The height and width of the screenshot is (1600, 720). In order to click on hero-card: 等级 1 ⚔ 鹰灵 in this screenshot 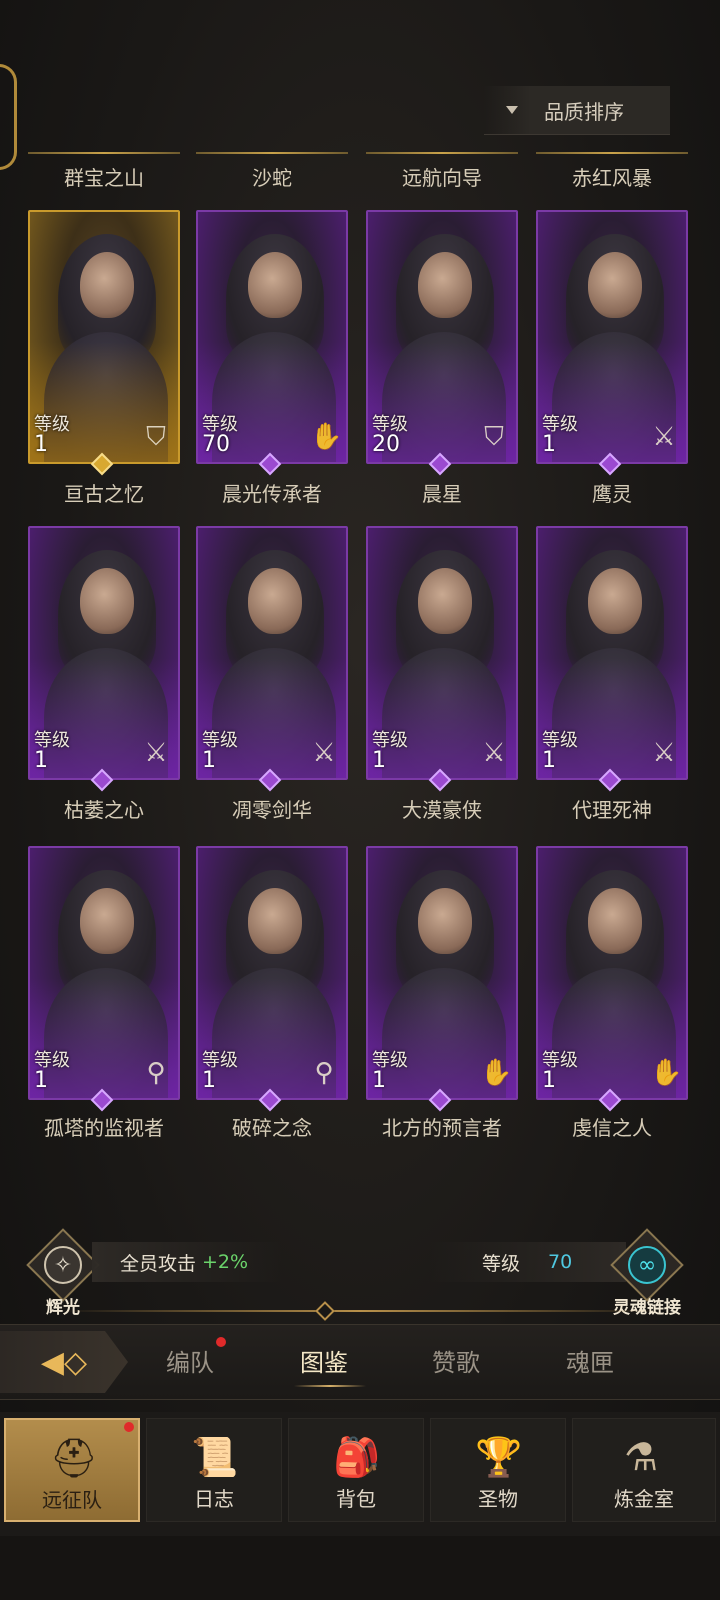, I will do `click(612, 358)`.